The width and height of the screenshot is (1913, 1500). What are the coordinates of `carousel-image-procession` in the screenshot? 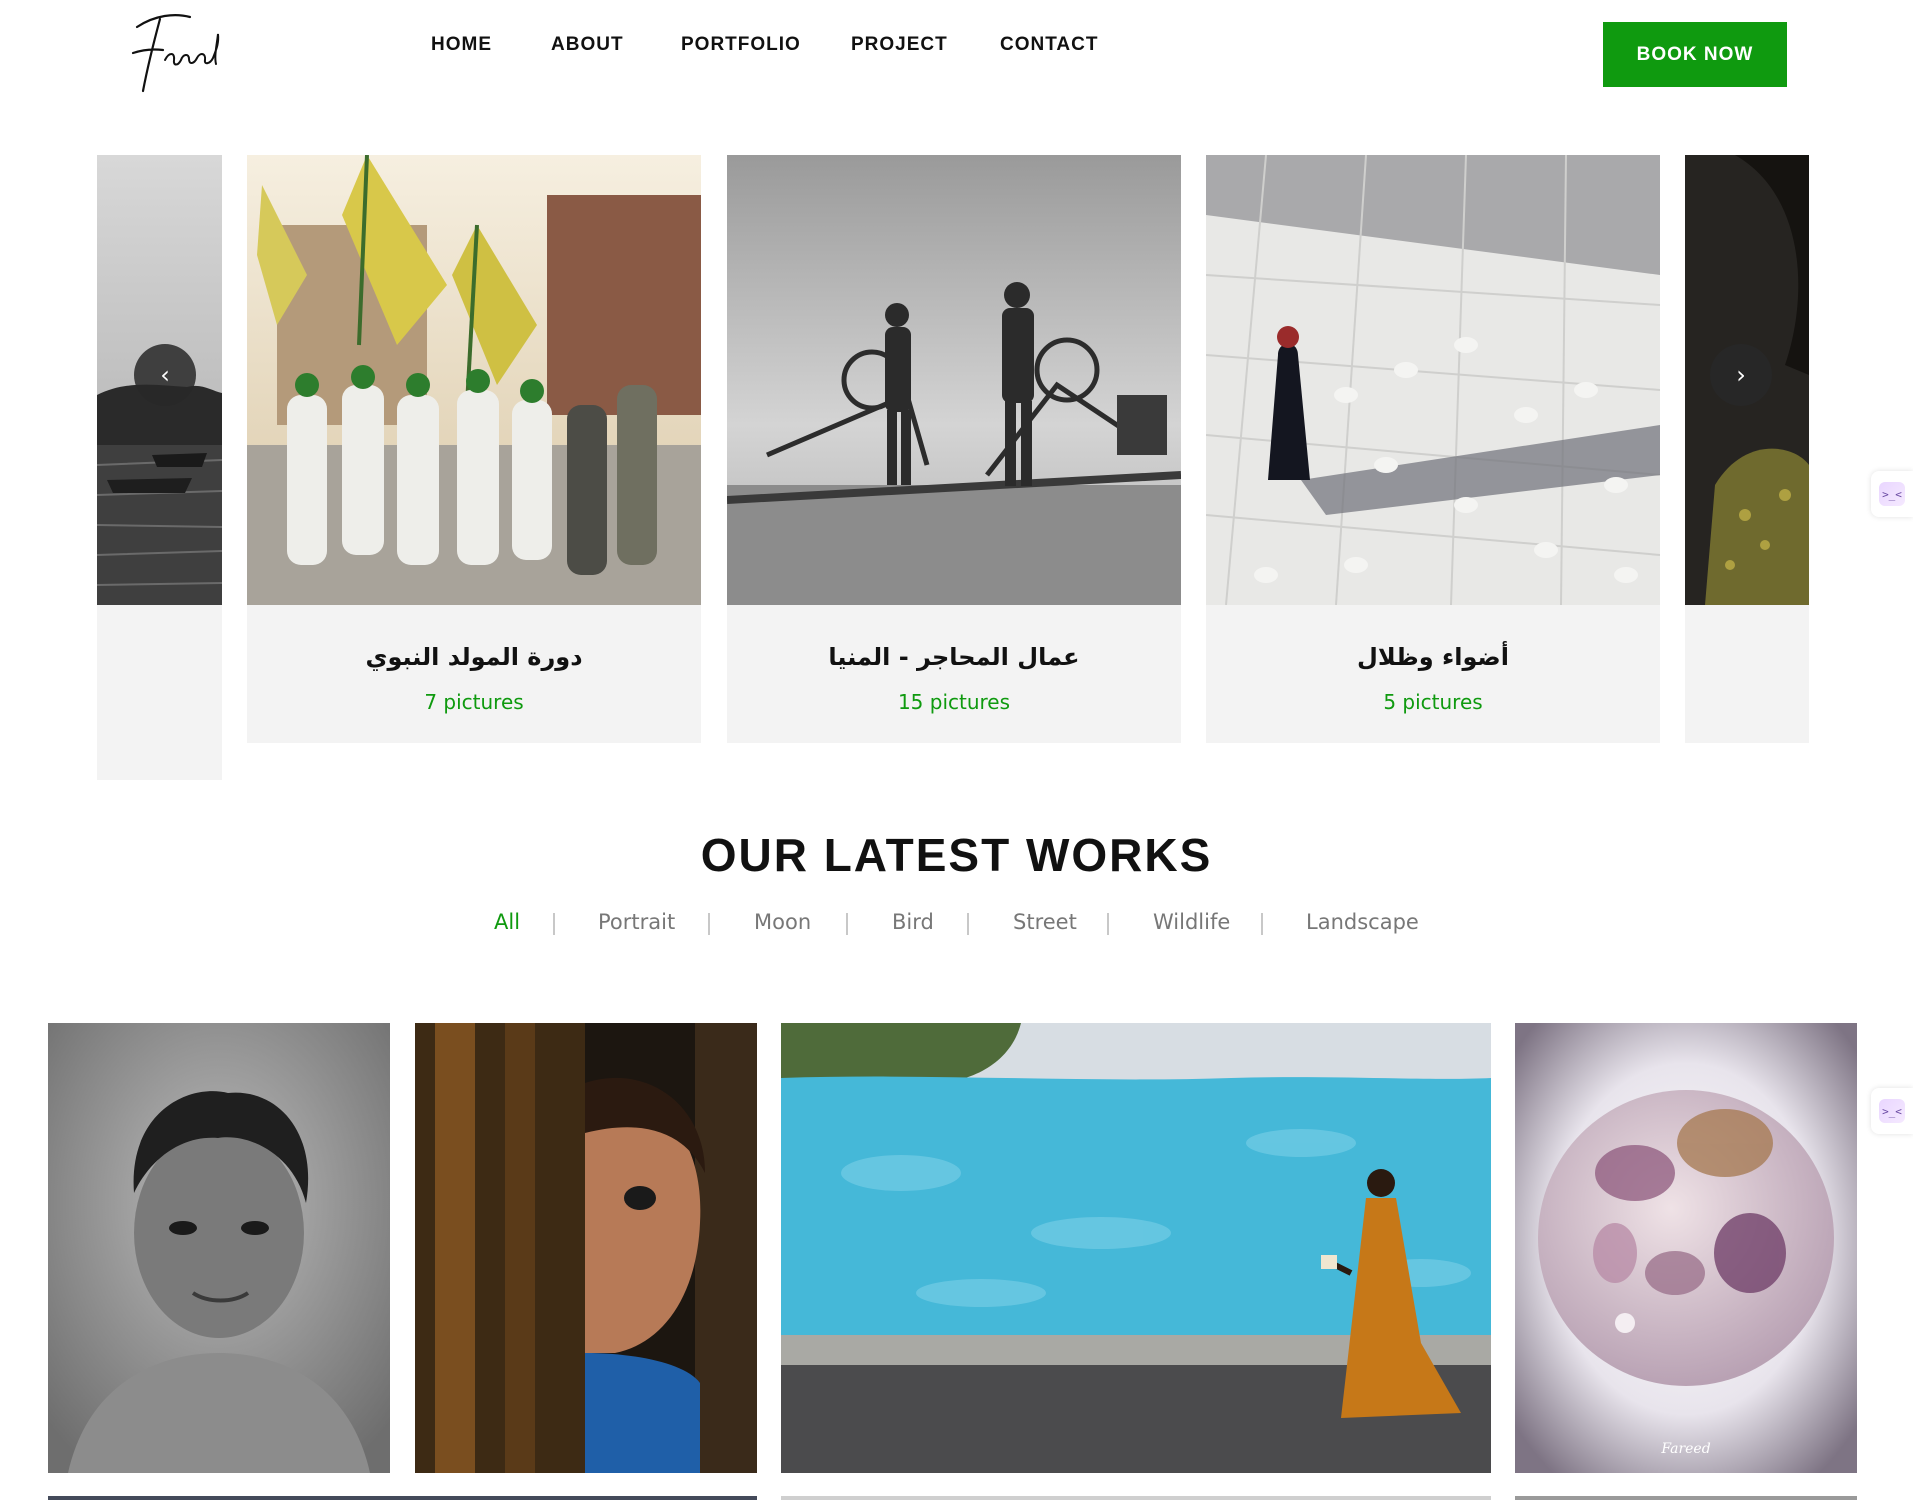 It's located at (474, 380).